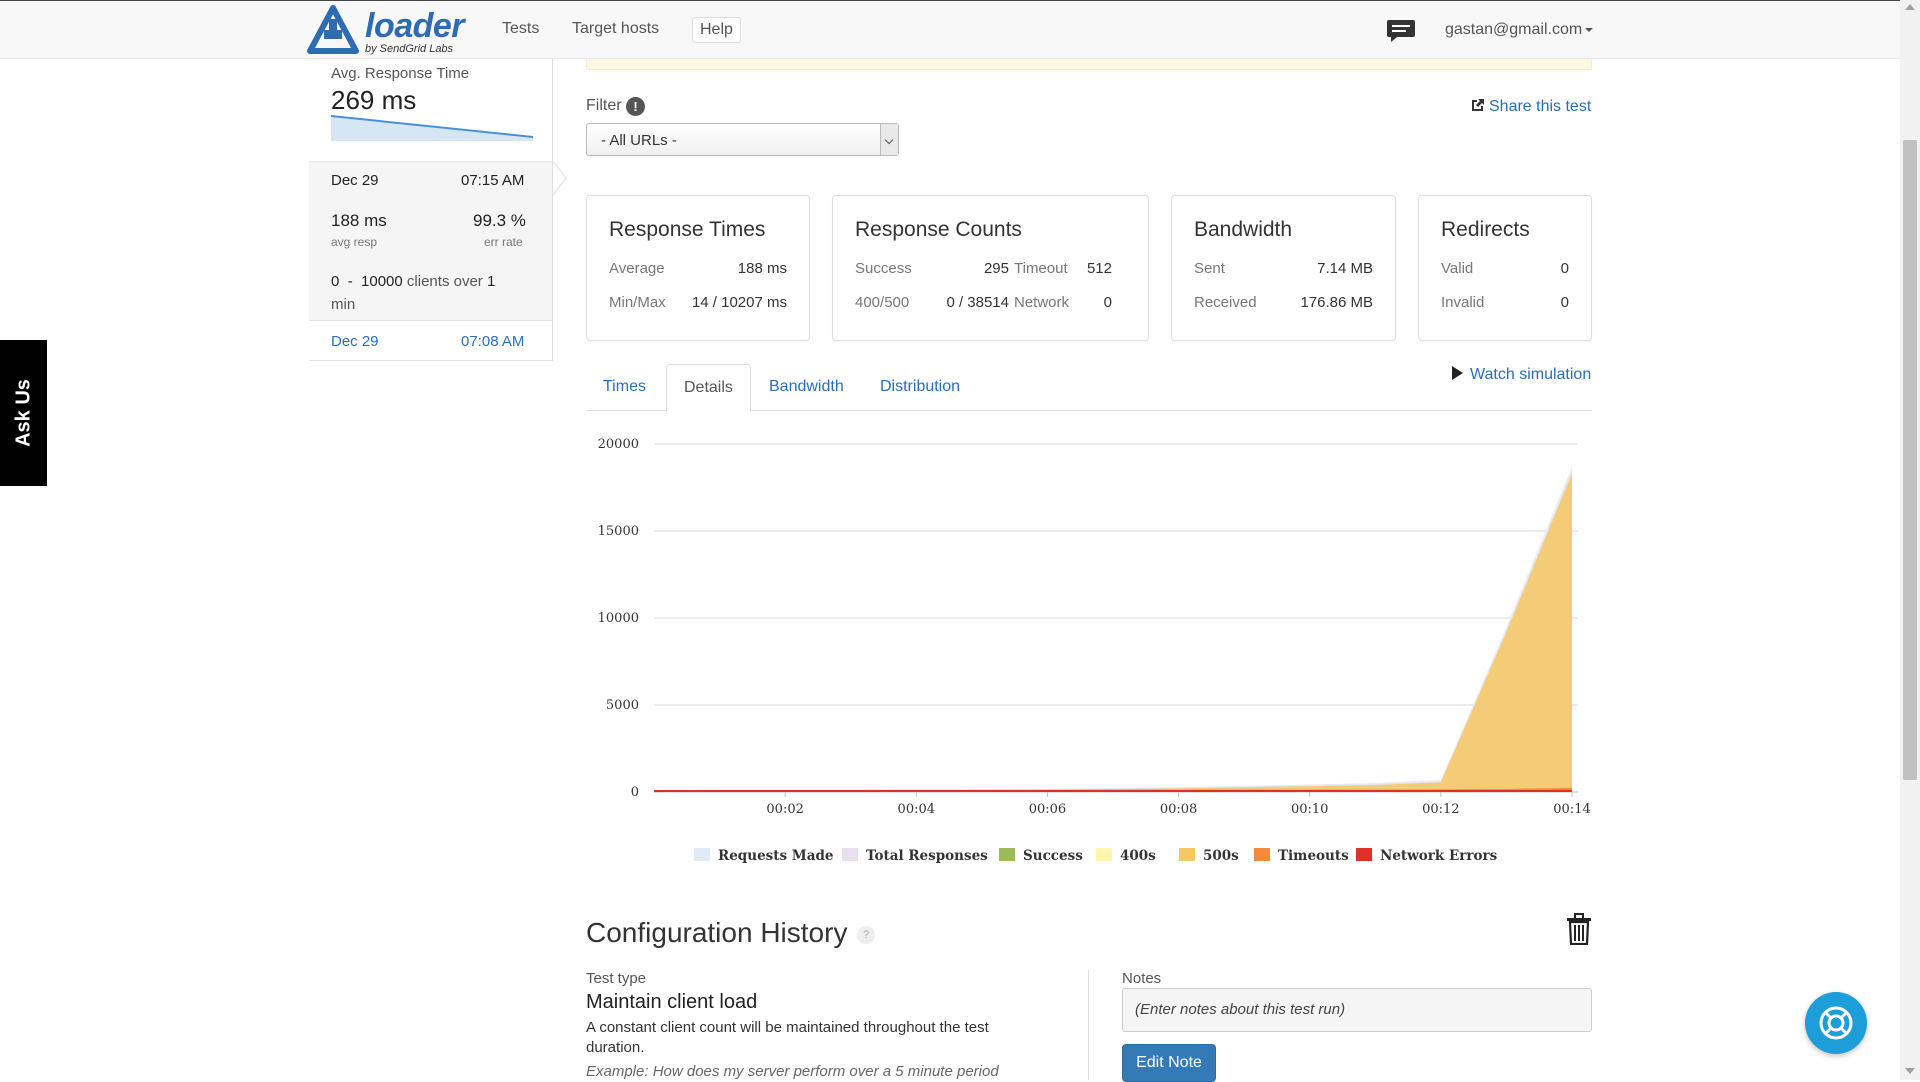  What do you see at coordinates (1514, 29) in the screenshot?
I see `user-email: gastan@gmail.com` at bounding box center [1514, 29].